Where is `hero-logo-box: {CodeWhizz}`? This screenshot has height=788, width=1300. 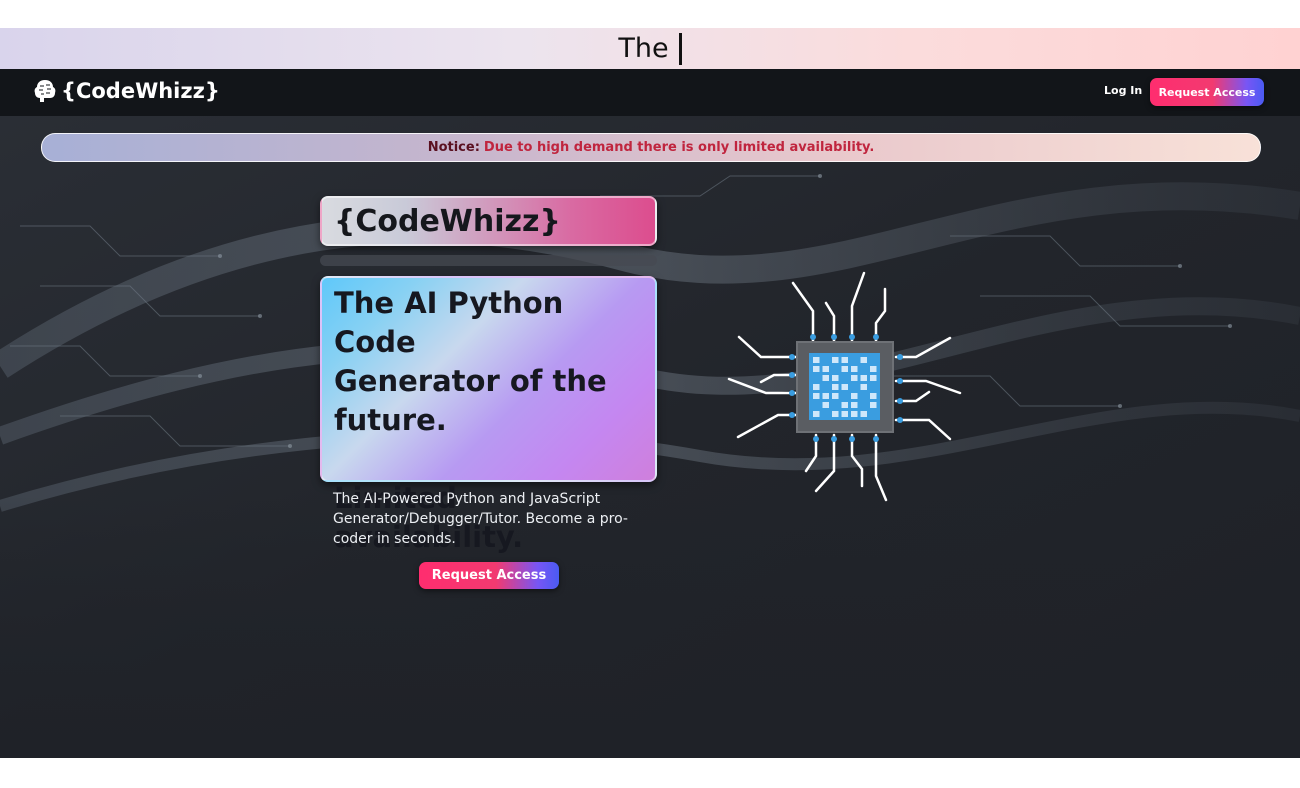 hero-logo-box: {CodeWhizz} is located at coordinates (488, 221).